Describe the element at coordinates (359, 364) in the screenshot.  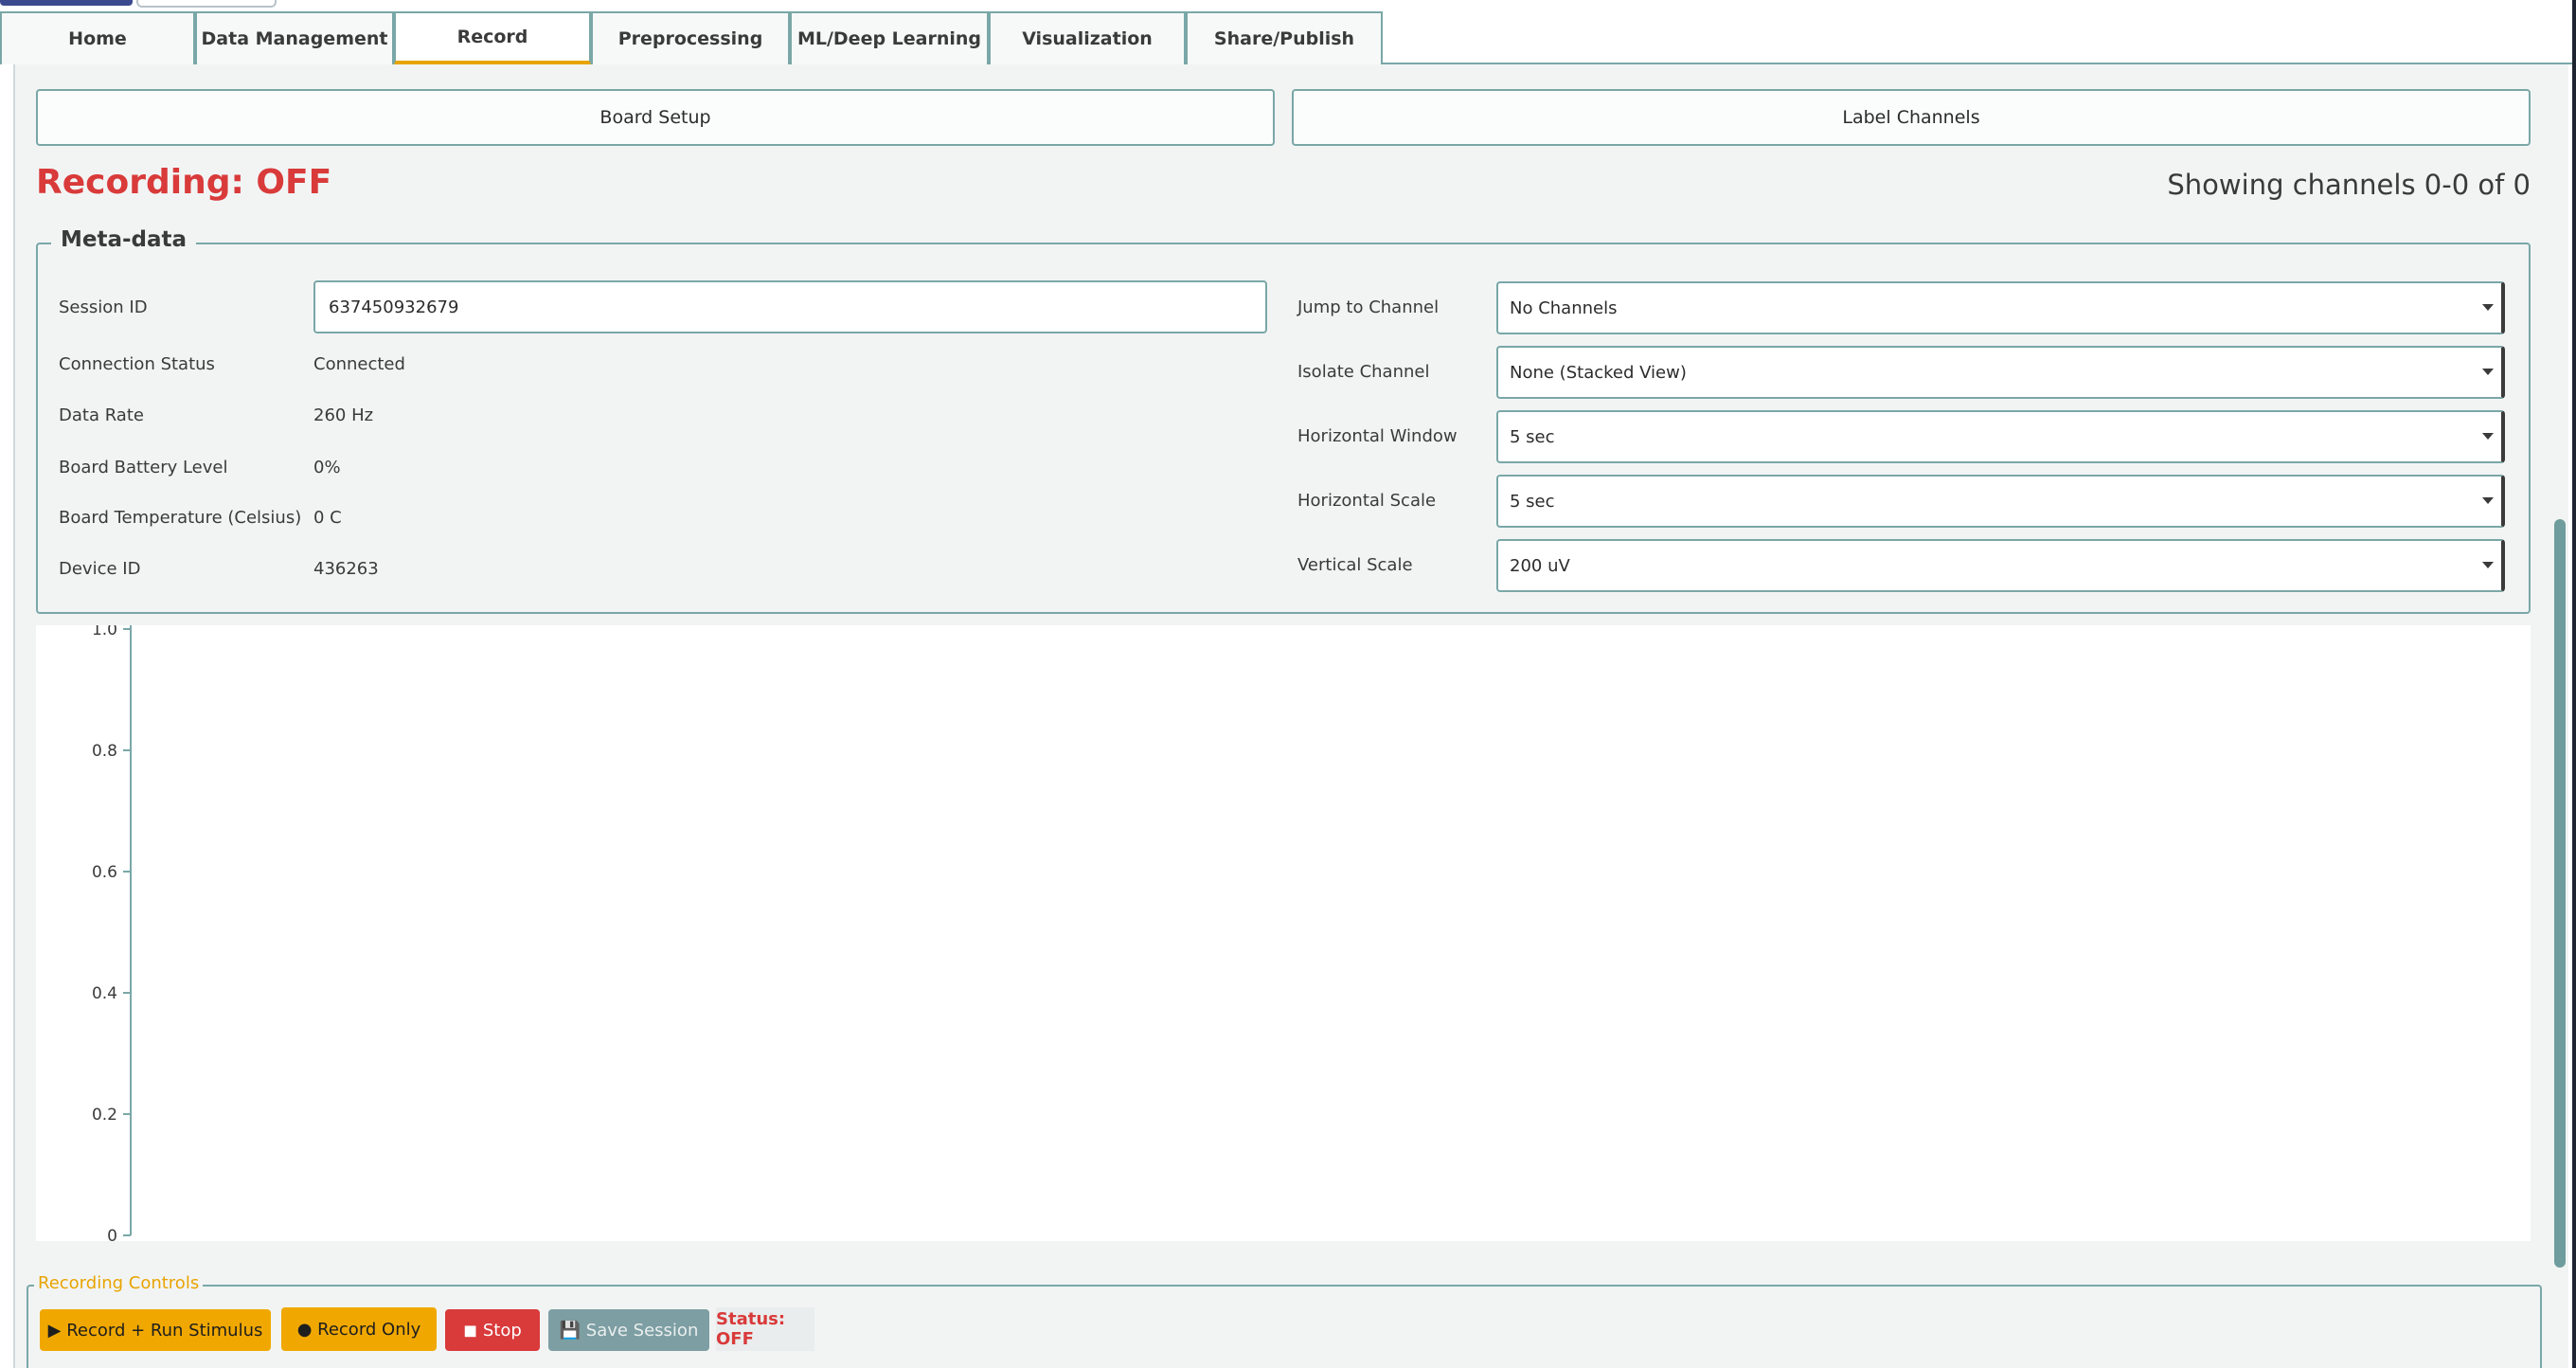
I see `connection-status-value: Connected` at that location.